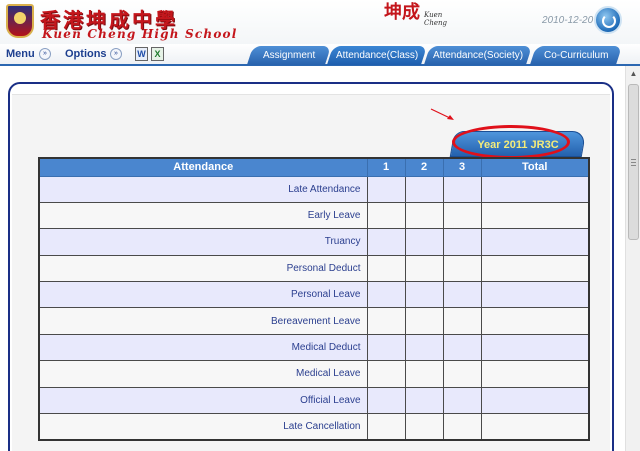  Describe the element at coordinates (203, 347) in the screenshot. I see `row-label: Medical Deduct` at that location.